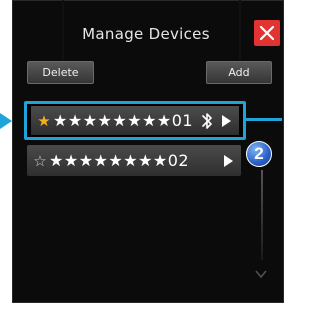 The width and height of the screenshot is (320, 314). I want to click on device-row-inner: ★ ★★★★★★★★01, so click(135, 120).